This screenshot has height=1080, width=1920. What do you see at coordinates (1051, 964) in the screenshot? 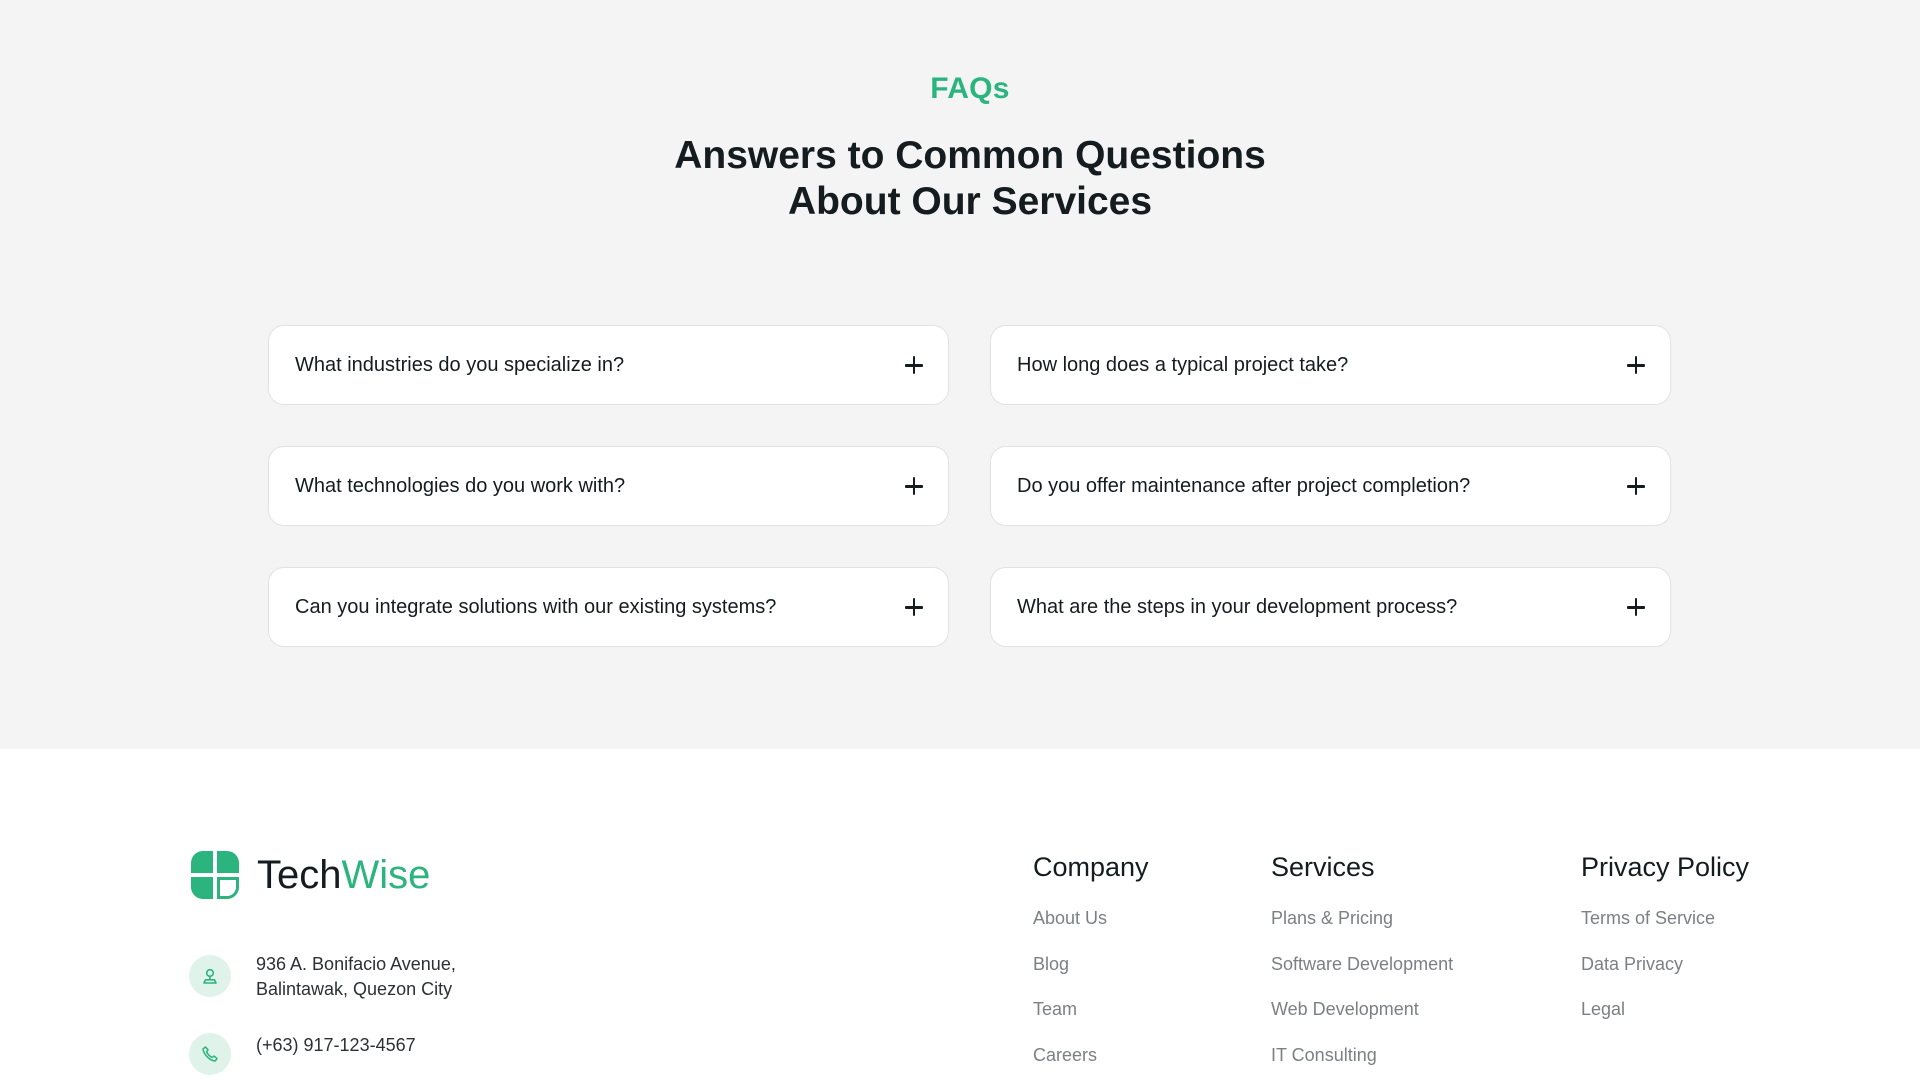
I see `footer-link-blog: Blog` at bounding box center [1051, 964].